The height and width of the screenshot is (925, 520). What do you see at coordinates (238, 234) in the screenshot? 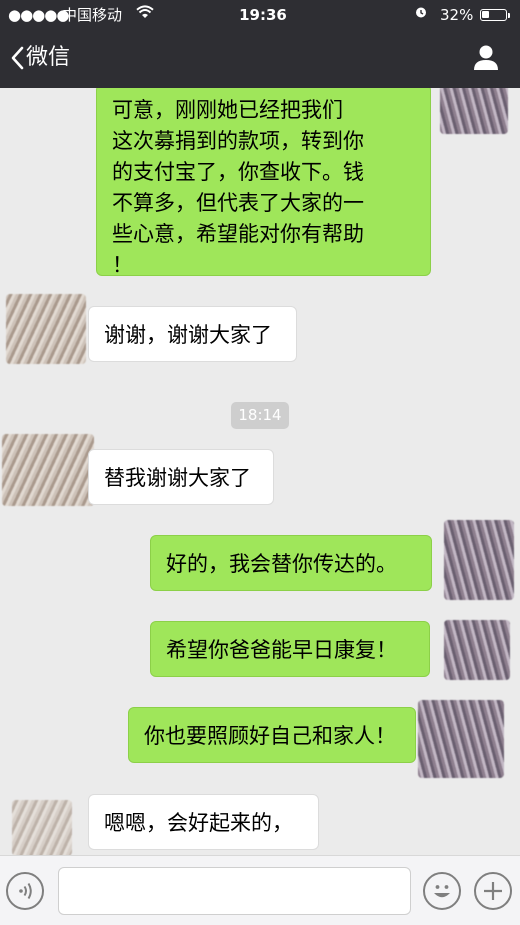
I see `message-text-line: 些心意，希望能对你有帮助` at bounding box center [238, 234].